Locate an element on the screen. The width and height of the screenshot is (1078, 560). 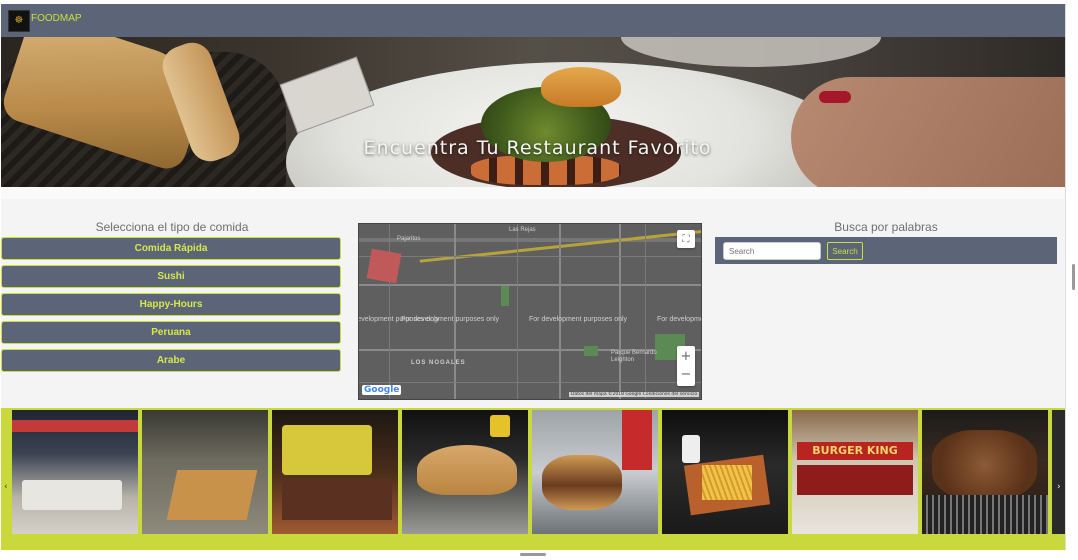
yellow-food-truck is located at coordinates (327, 450).